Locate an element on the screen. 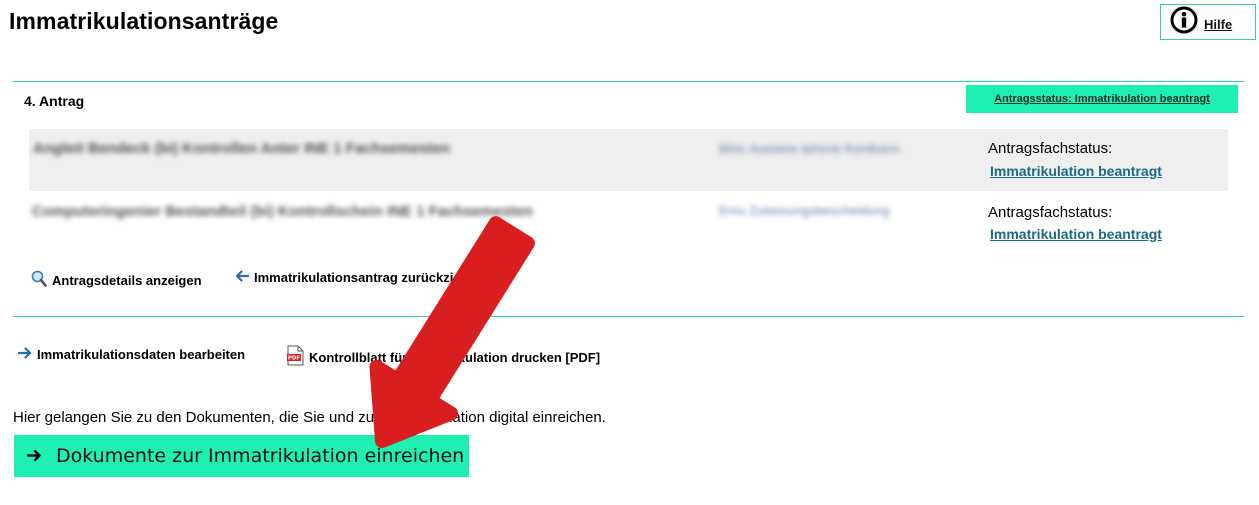 The image size is (1259, 505). section-divider-top is located at coordinates (628, 81).